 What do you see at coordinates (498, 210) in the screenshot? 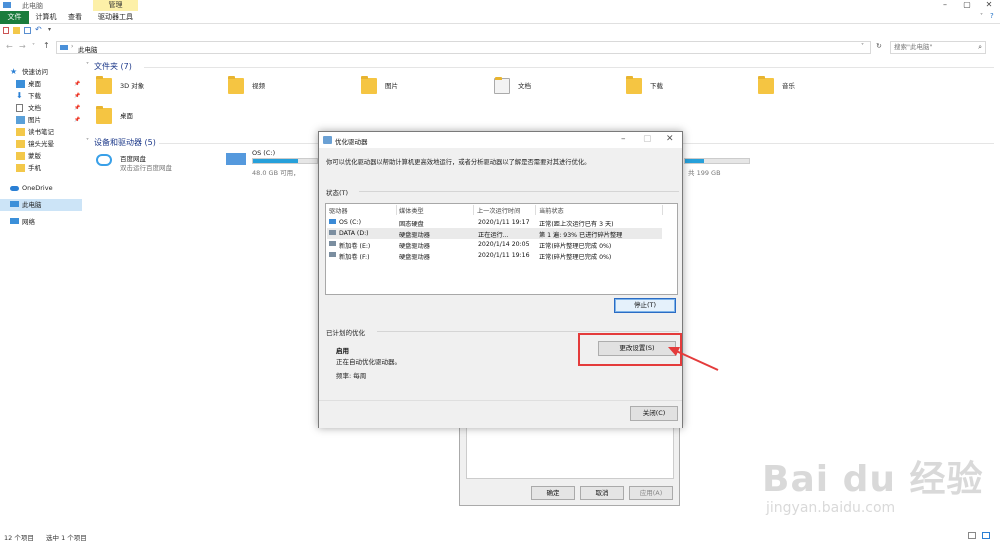
I see `column-header-last-run: 上一次运行时间` at bounding box center [498, 210].